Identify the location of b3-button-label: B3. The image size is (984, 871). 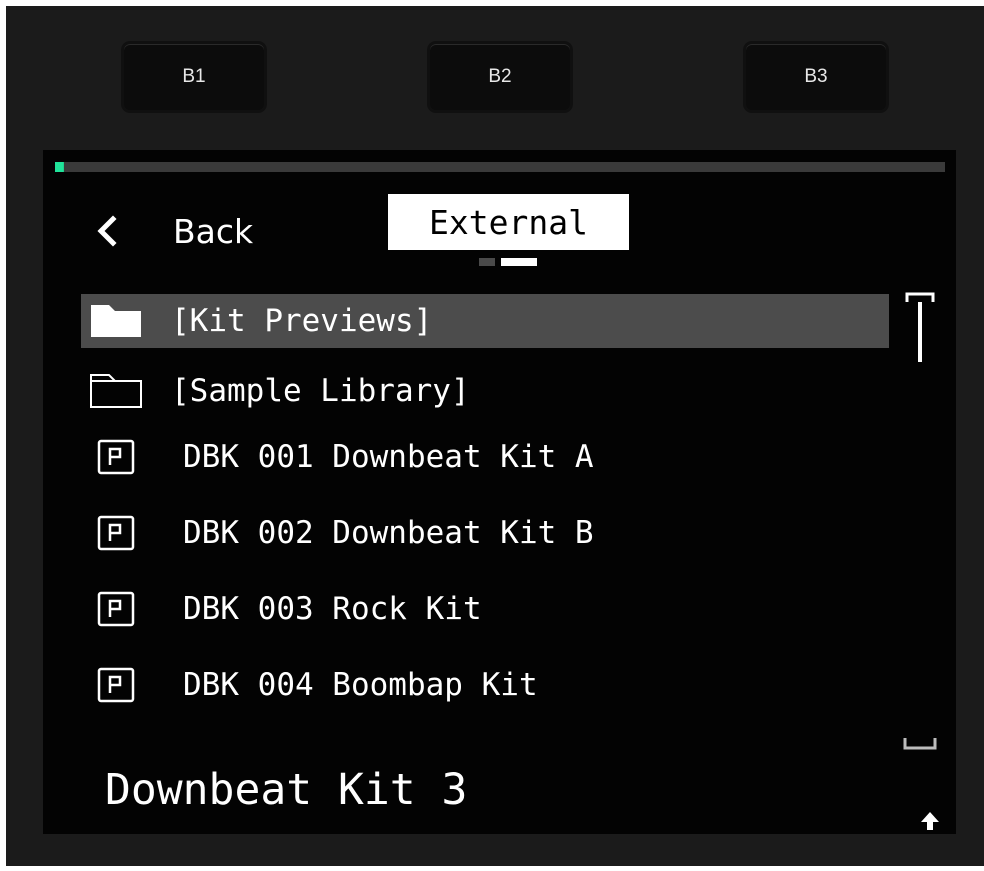
(816, 76).